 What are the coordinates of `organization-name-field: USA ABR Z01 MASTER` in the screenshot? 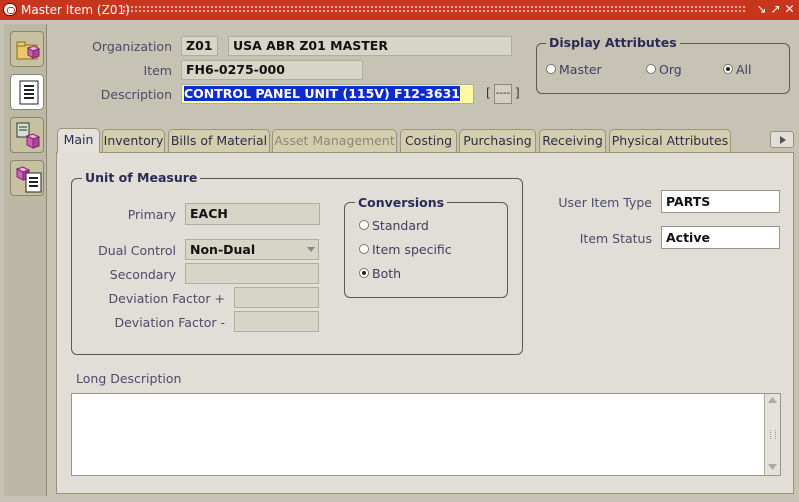 It's located at (370, 46).